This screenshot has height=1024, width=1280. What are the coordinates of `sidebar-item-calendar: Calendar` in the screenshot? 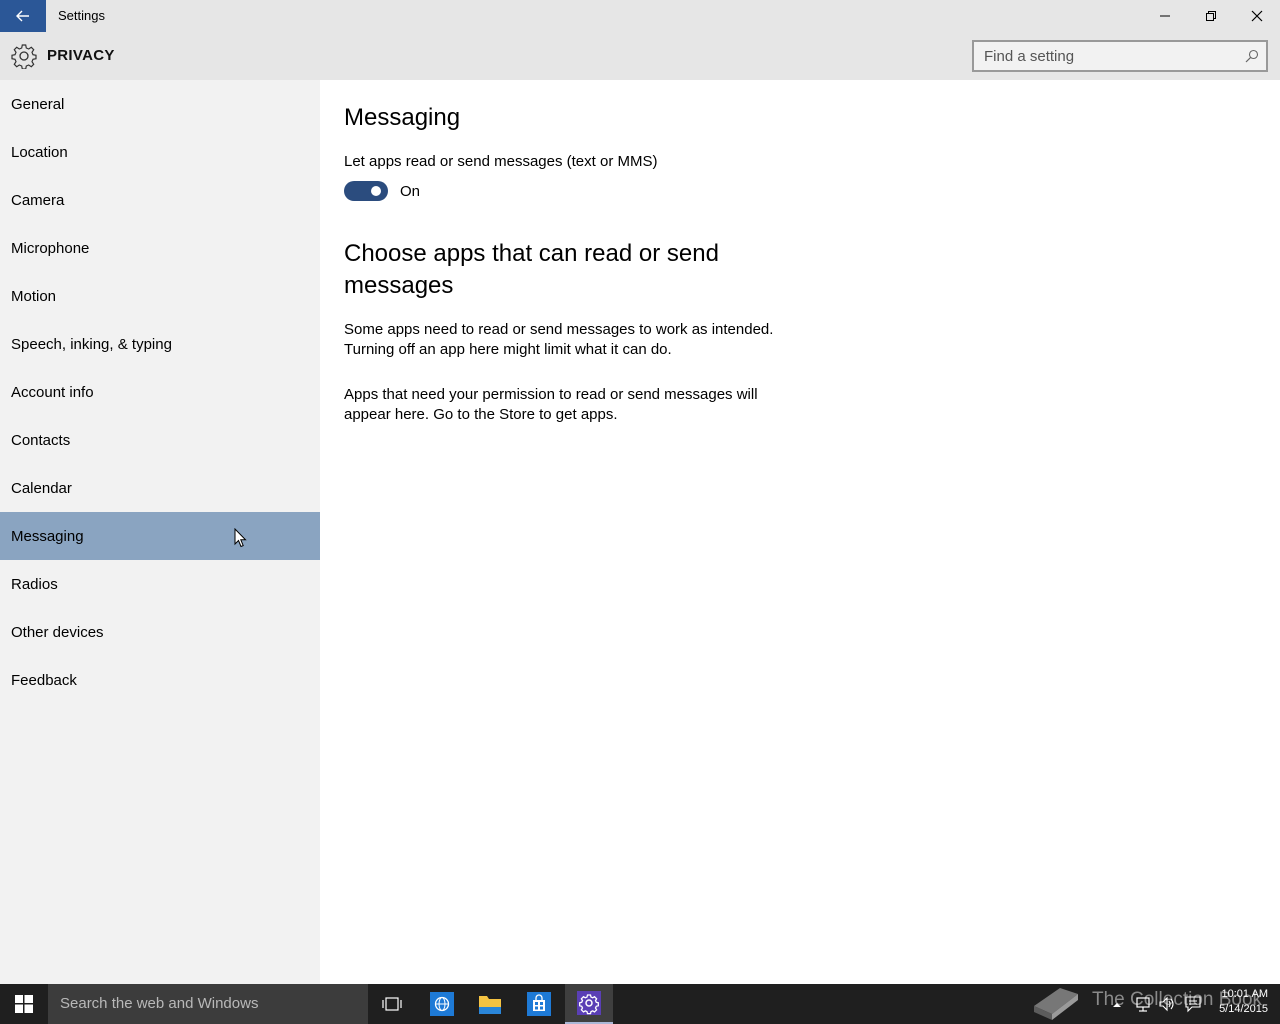 It's located at (160, 488).